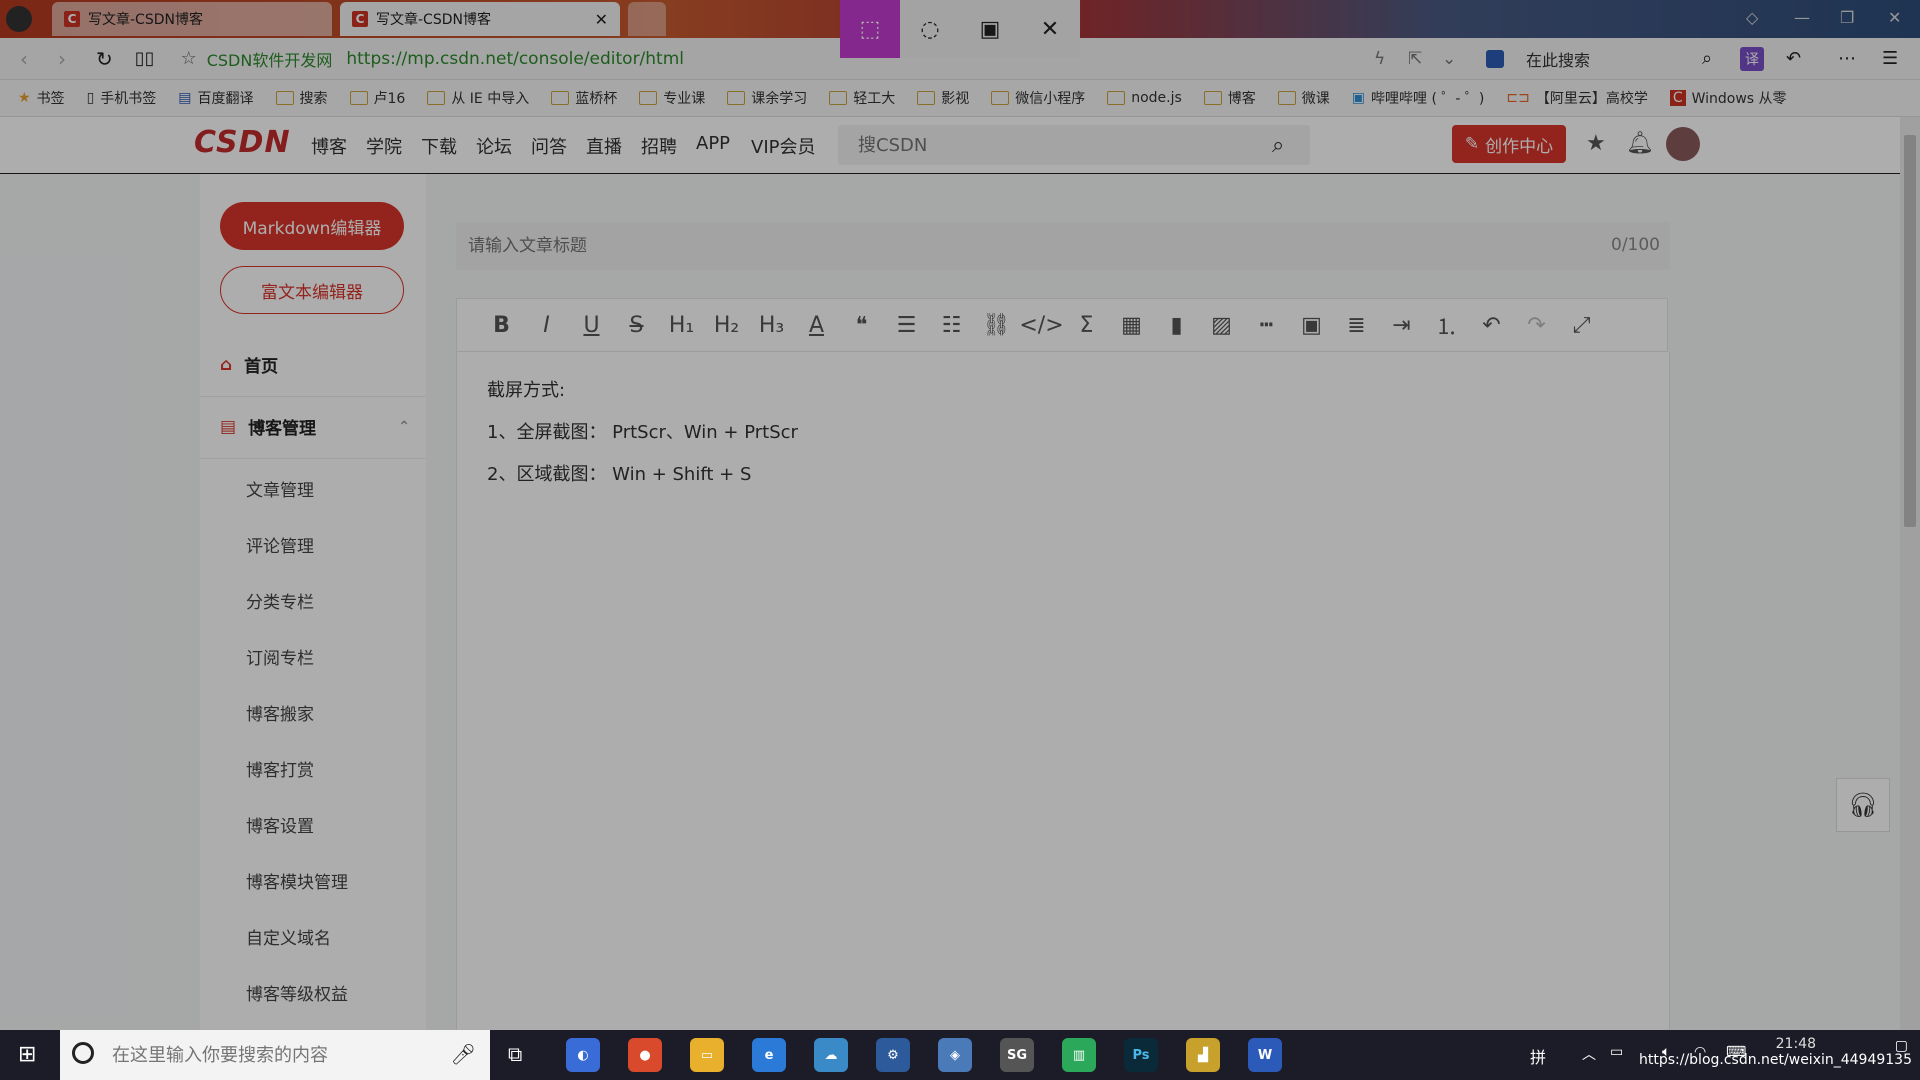 Image resolution: width=1920 pixels, height=1080 pixels. Describe the element at coordinates (280, 712) in the screenshot. I see `sidebar-subitem: 博客搬家` at that location.